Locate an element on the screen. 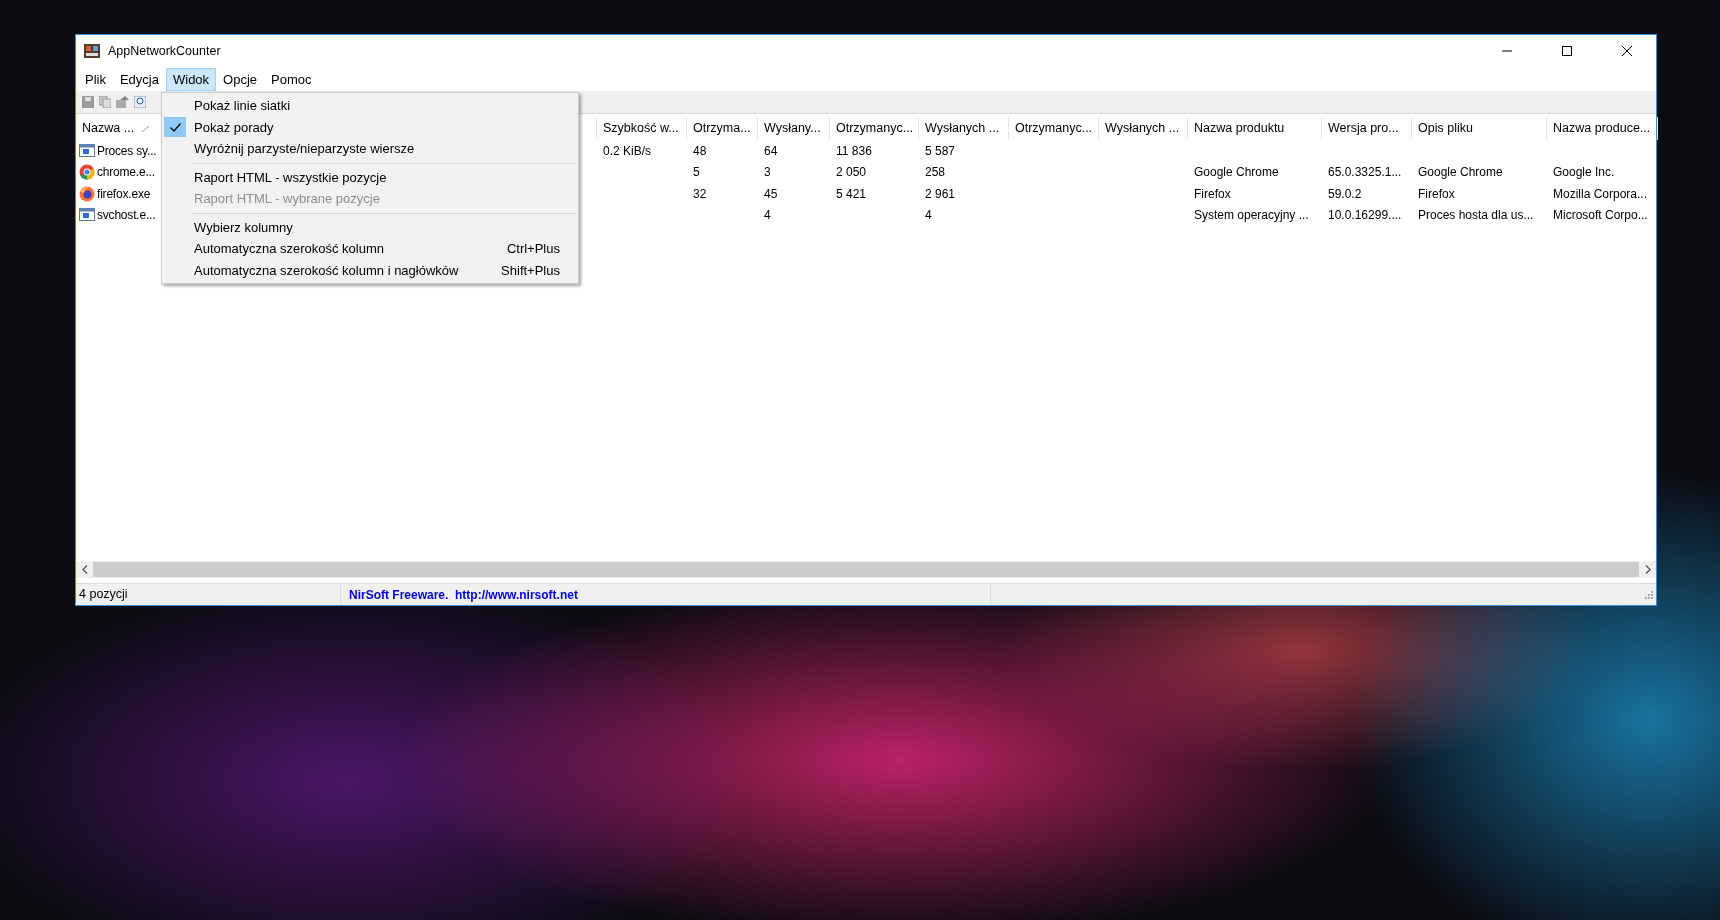 This screenshot has width=1720, height=920. window-title: AppNetworkCounter is located at coordinates (164, 51).